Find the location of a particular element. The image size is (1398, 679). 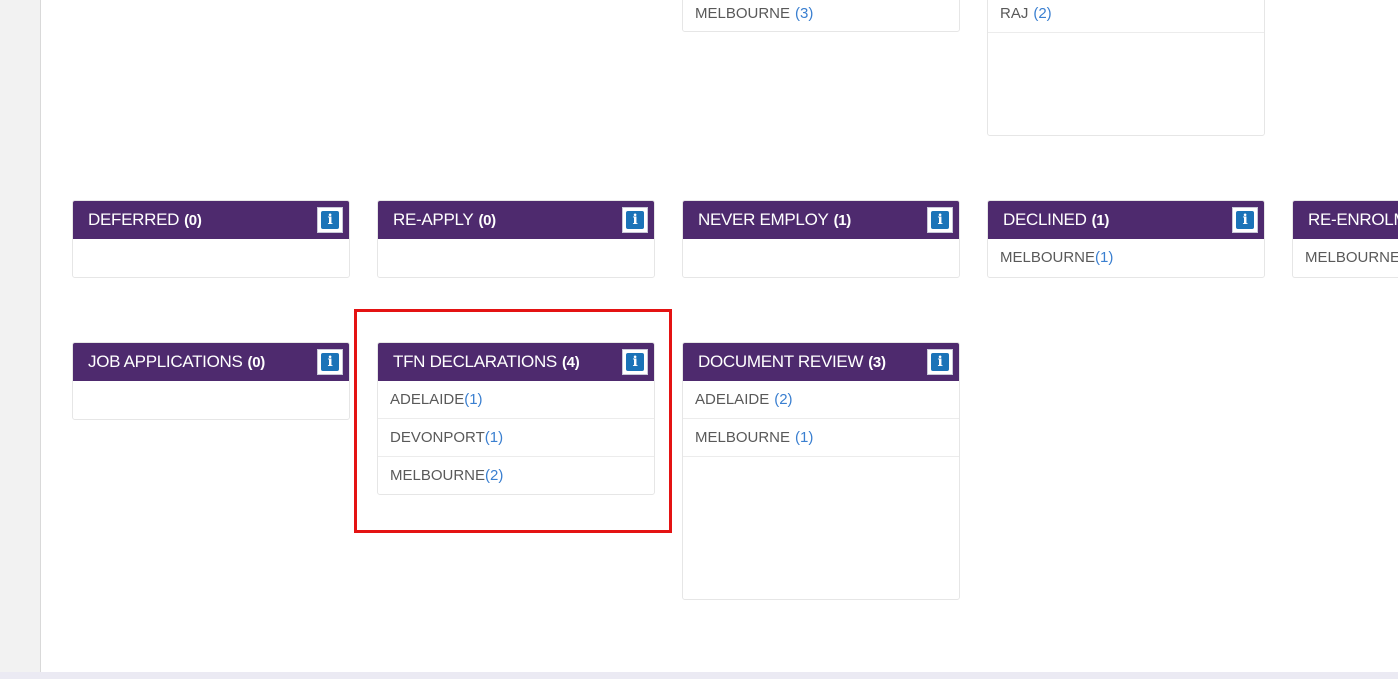

card-header: RE-ENROLM is located at coordinates (1345, 220).